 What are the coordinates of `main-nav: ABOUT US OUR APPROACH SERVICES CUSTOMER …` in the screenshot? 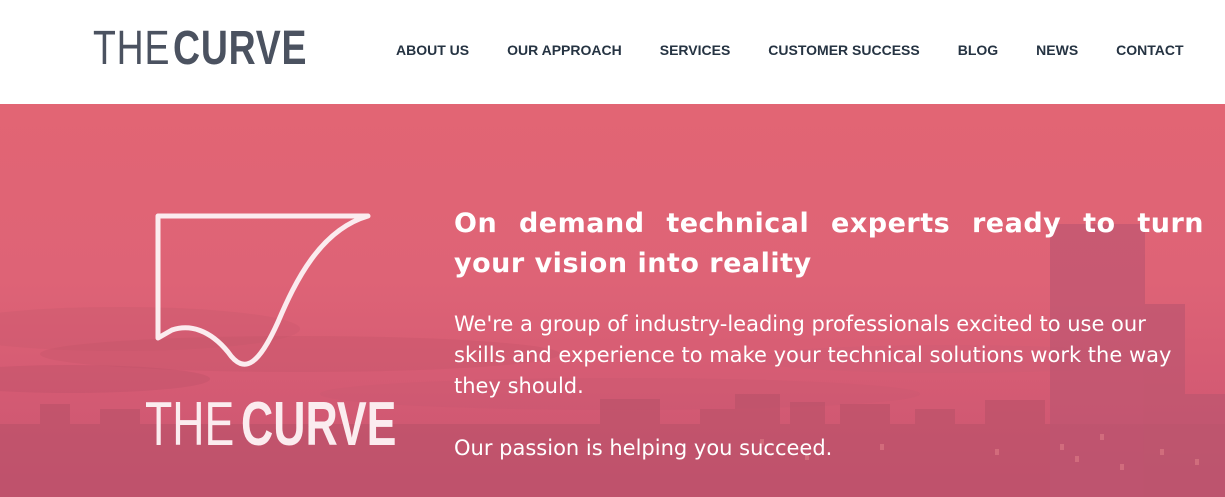 It's located at (790, 50).